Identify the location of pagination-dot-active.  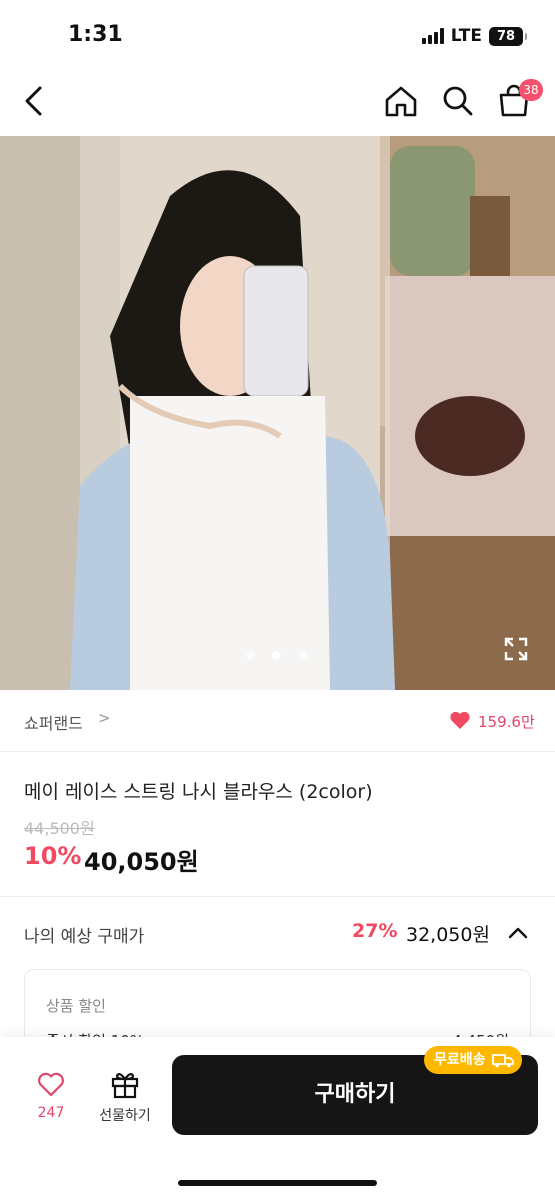
(276, 655).